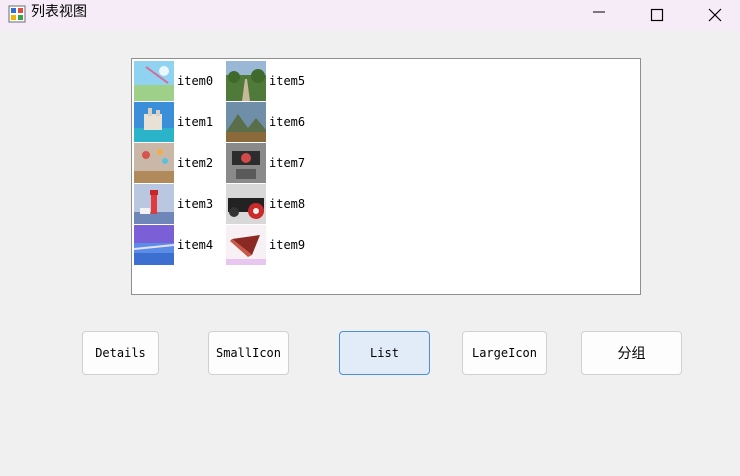 This screenshot has width=740, height=476. Describe the element at coordinates (154, 81) in the screenshot. I see `sky-field-thumbnail` at that location.